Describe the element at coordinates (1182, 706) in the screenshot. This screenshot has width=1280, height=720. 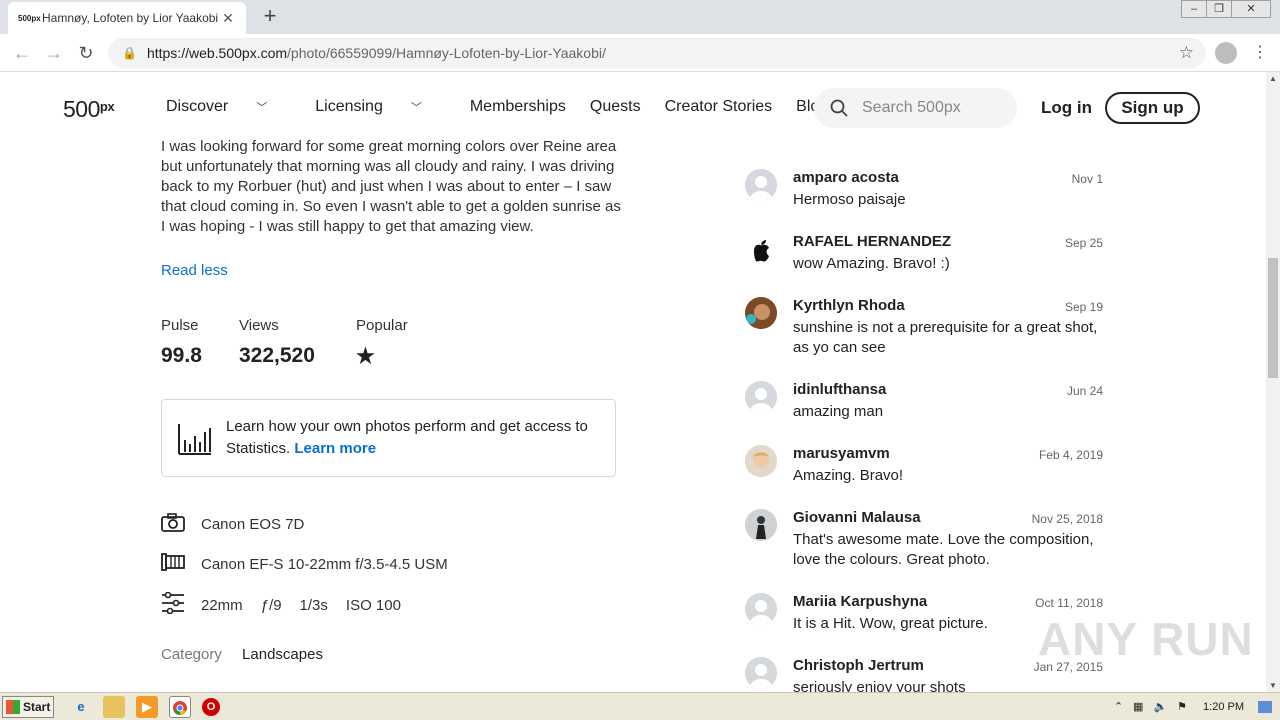
I see `action-center-flag-icon: ⚑` at that location.